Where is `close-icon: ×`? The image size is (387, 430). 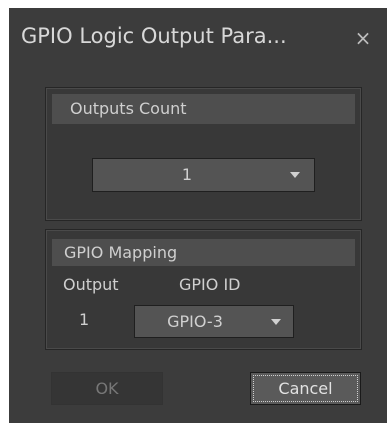
close-icon: × is located at coordinates (363, 38).